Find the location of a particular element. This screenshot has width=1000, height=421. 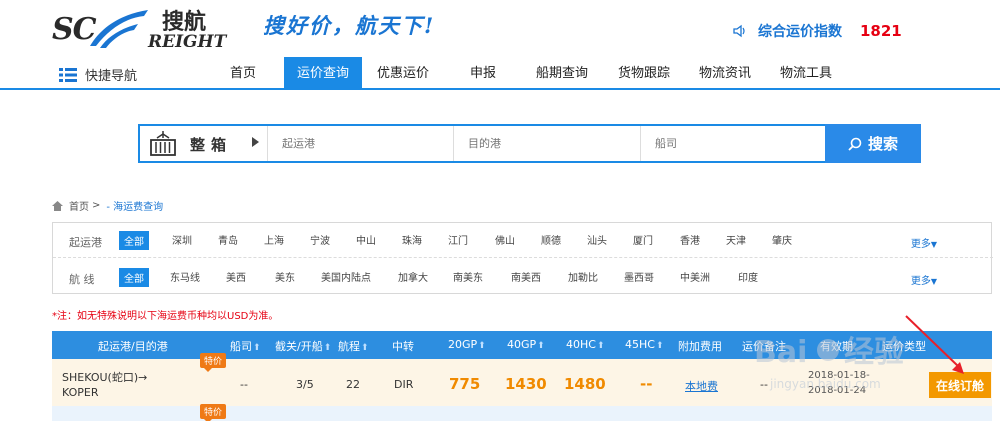

route-chip: 加拿大 is located at coordinates (413, 276).